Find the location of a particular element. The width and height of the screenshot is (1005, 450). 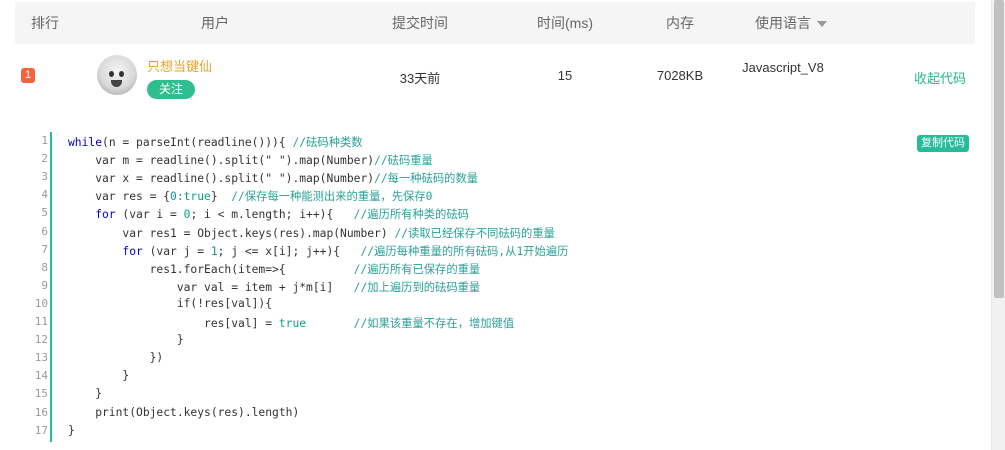

code-line: }) is located at coordinates (116, 358).